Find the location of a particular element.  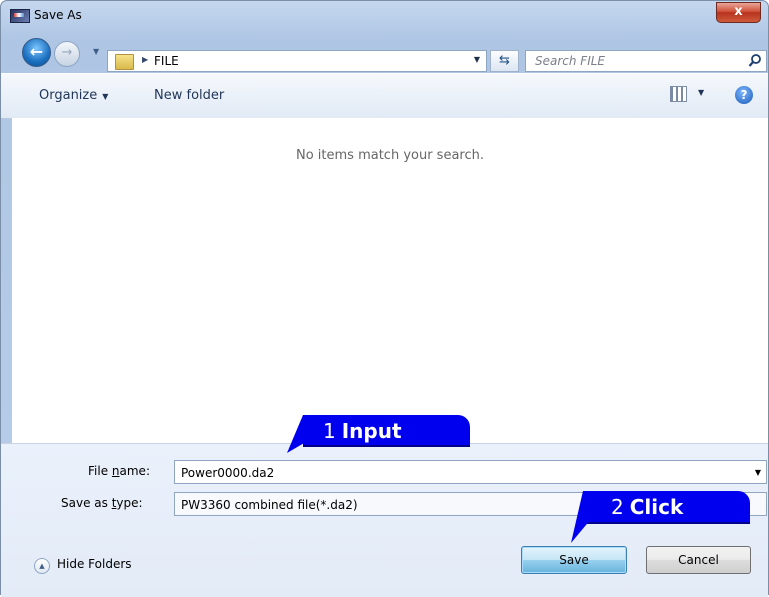

collapse-up-icon: ▲ is located at coordinates (42, 566).